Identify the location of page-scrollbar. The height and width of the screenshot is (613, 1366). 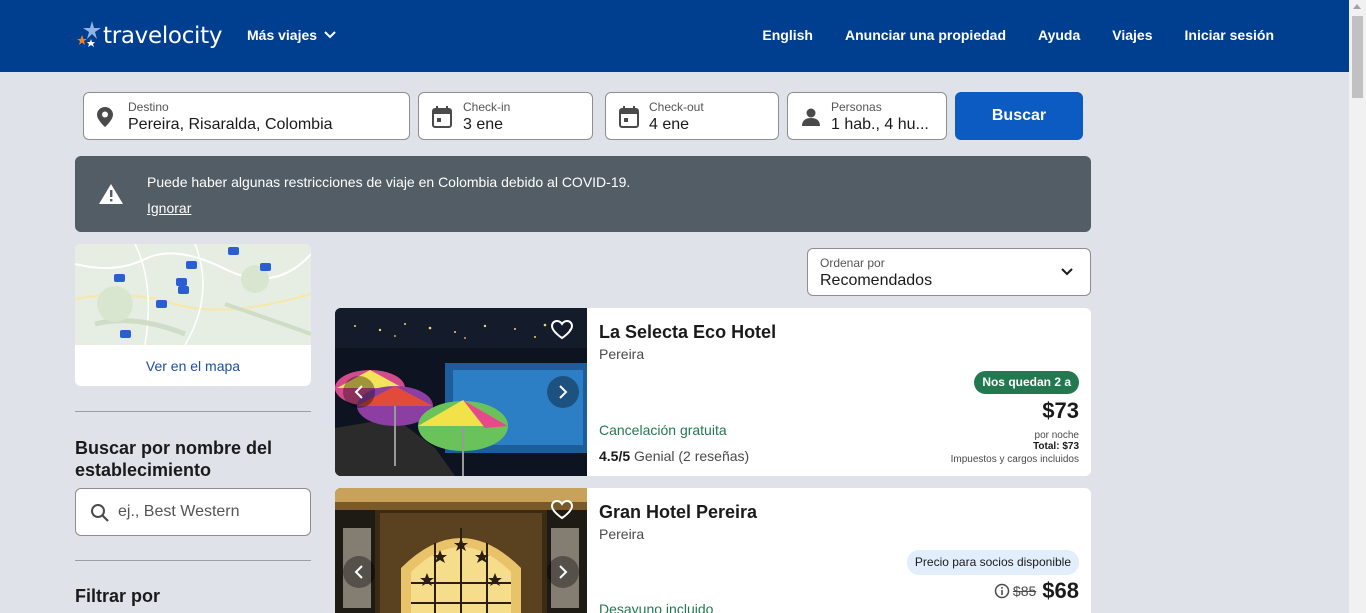
(1357, 306).